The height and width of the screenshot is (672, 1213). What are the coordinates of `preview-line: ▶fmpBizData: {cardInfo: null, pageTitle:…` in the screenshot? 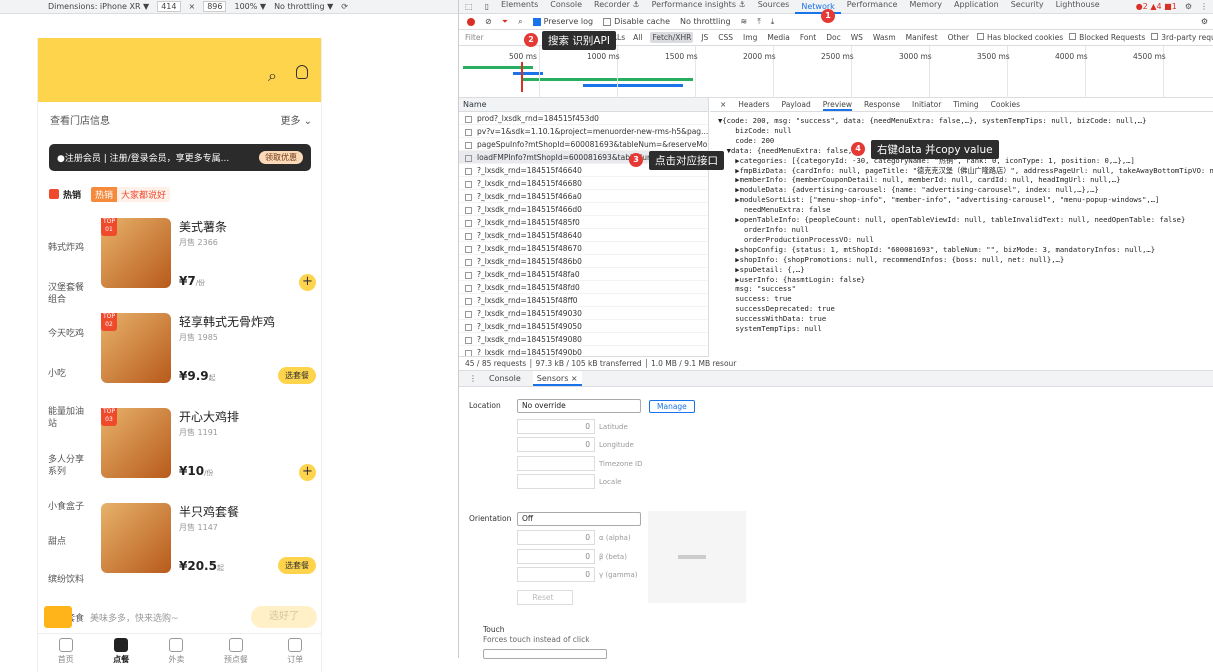 It's located at (965, 171).